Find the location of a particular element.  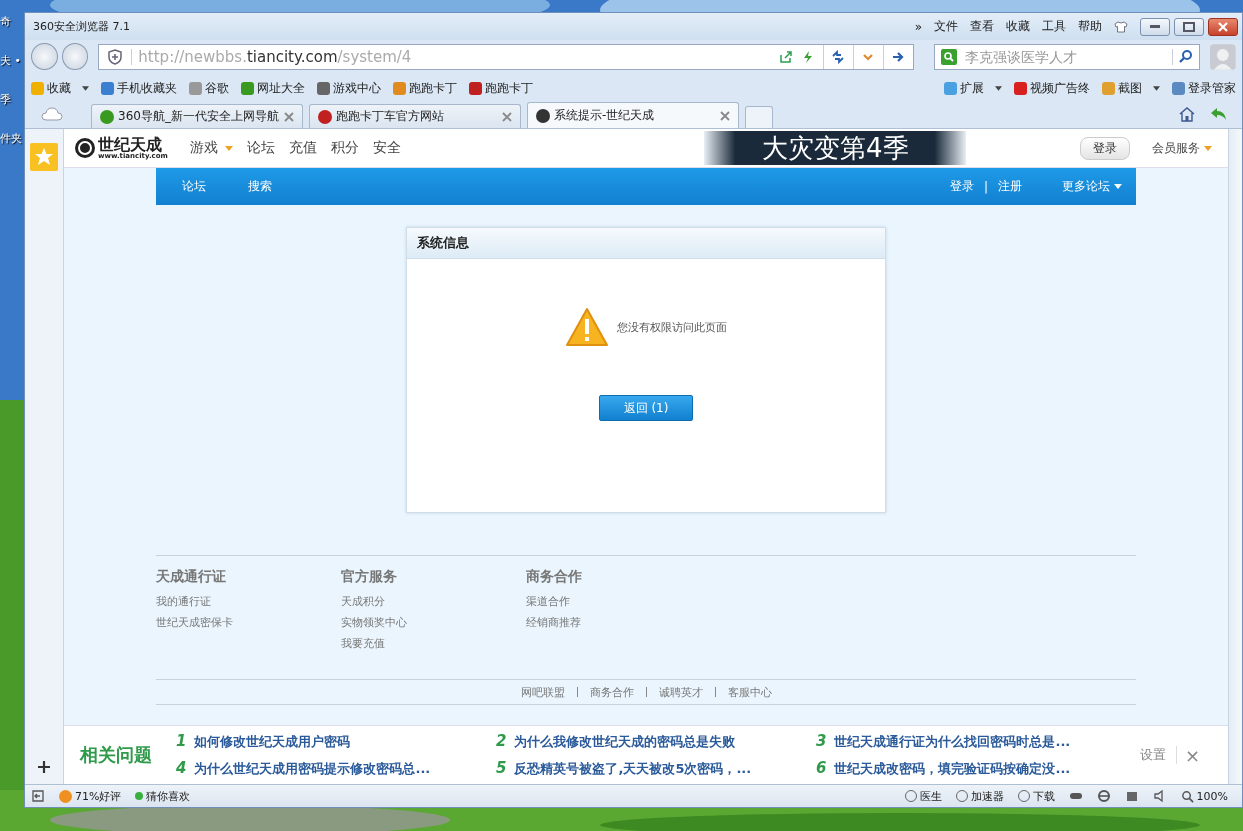

cloud-icon is located at coordinates (52, 114).